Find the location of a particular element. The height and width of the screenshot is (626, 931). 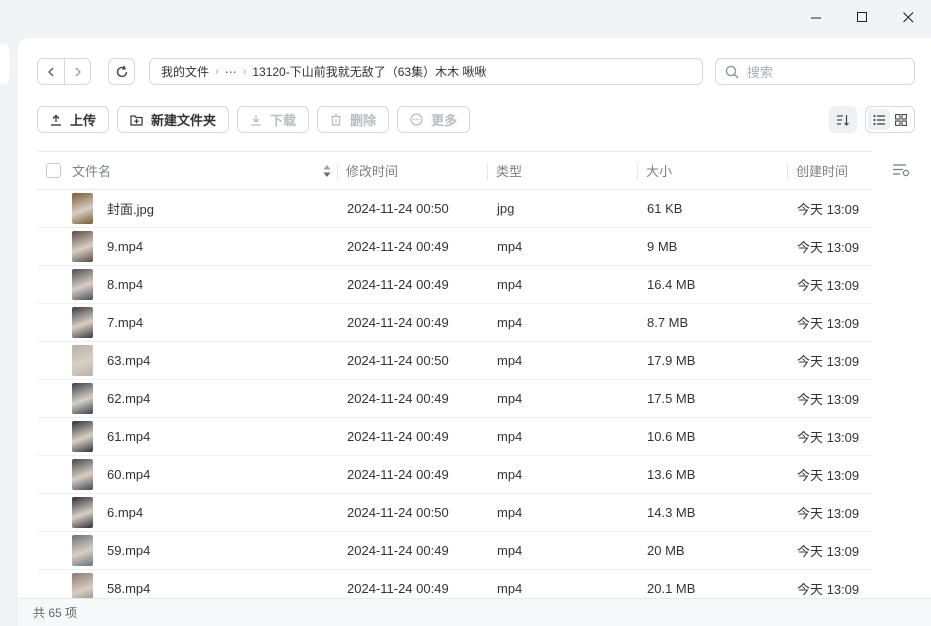

table-row: 7.mp4 2024-11-24 00:49 mp4 8.7 MB 今天 13:09 is located at coordinates (454, 323).